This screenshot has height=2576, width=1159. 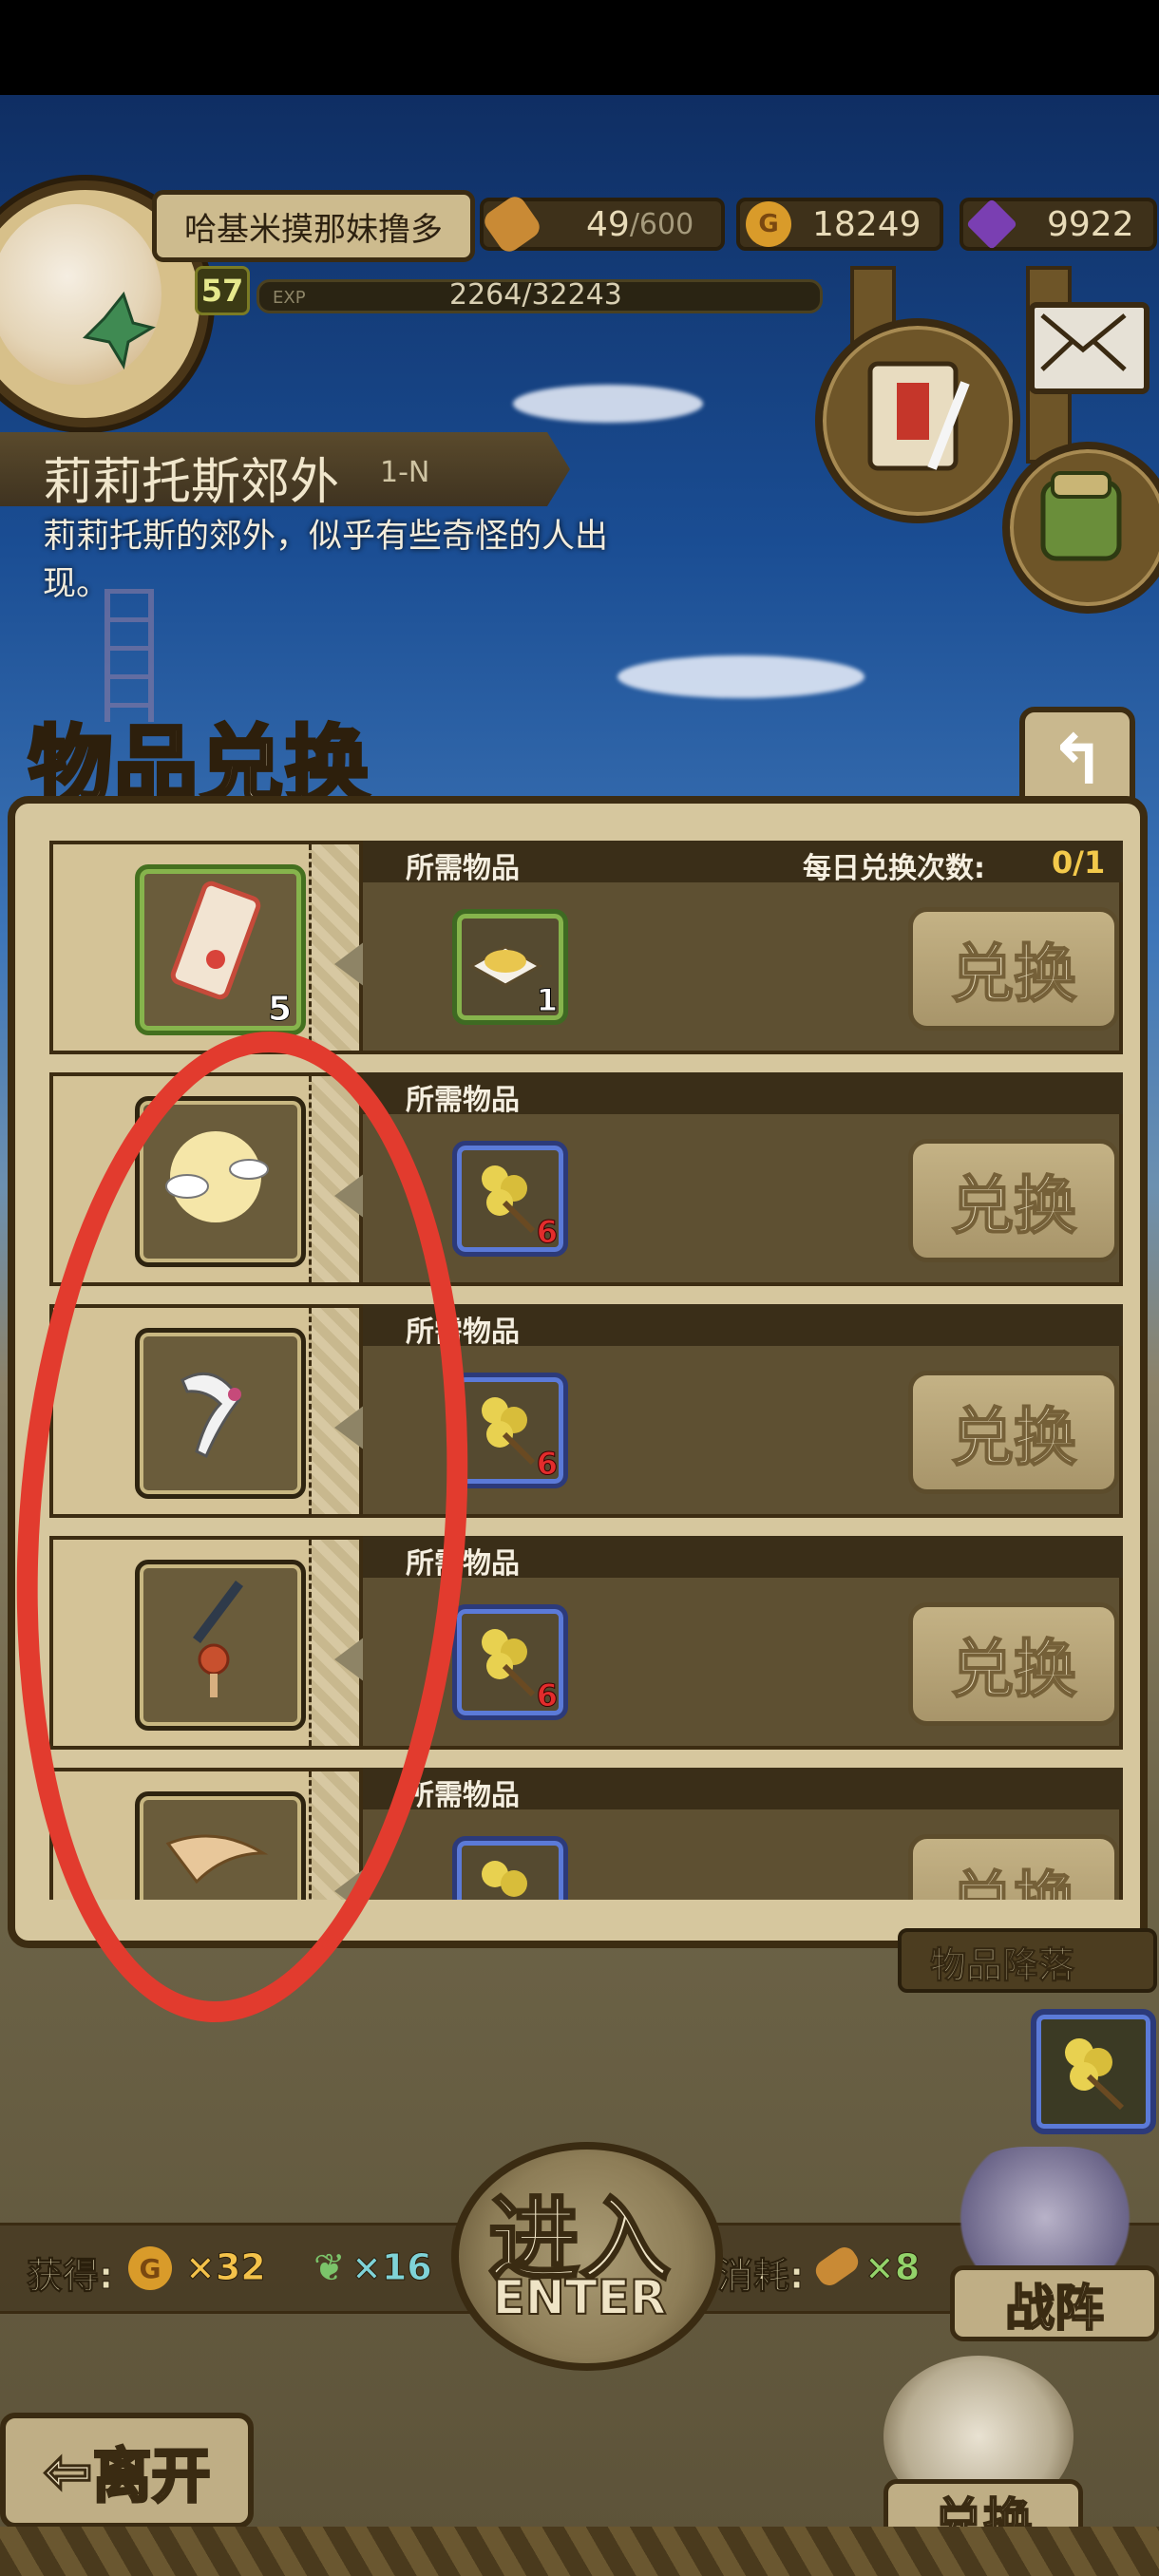 What do you see at coordinates (579, 2551) in the screenshot?
I see `ground-decoration` at bounding box center [579, 2551].